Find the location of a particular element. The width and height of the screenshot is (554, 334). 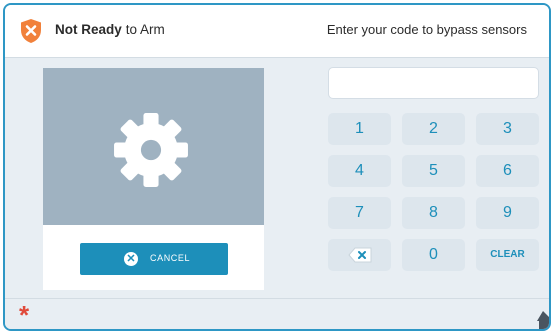

backspace-button is located at coordinates (359, 255).